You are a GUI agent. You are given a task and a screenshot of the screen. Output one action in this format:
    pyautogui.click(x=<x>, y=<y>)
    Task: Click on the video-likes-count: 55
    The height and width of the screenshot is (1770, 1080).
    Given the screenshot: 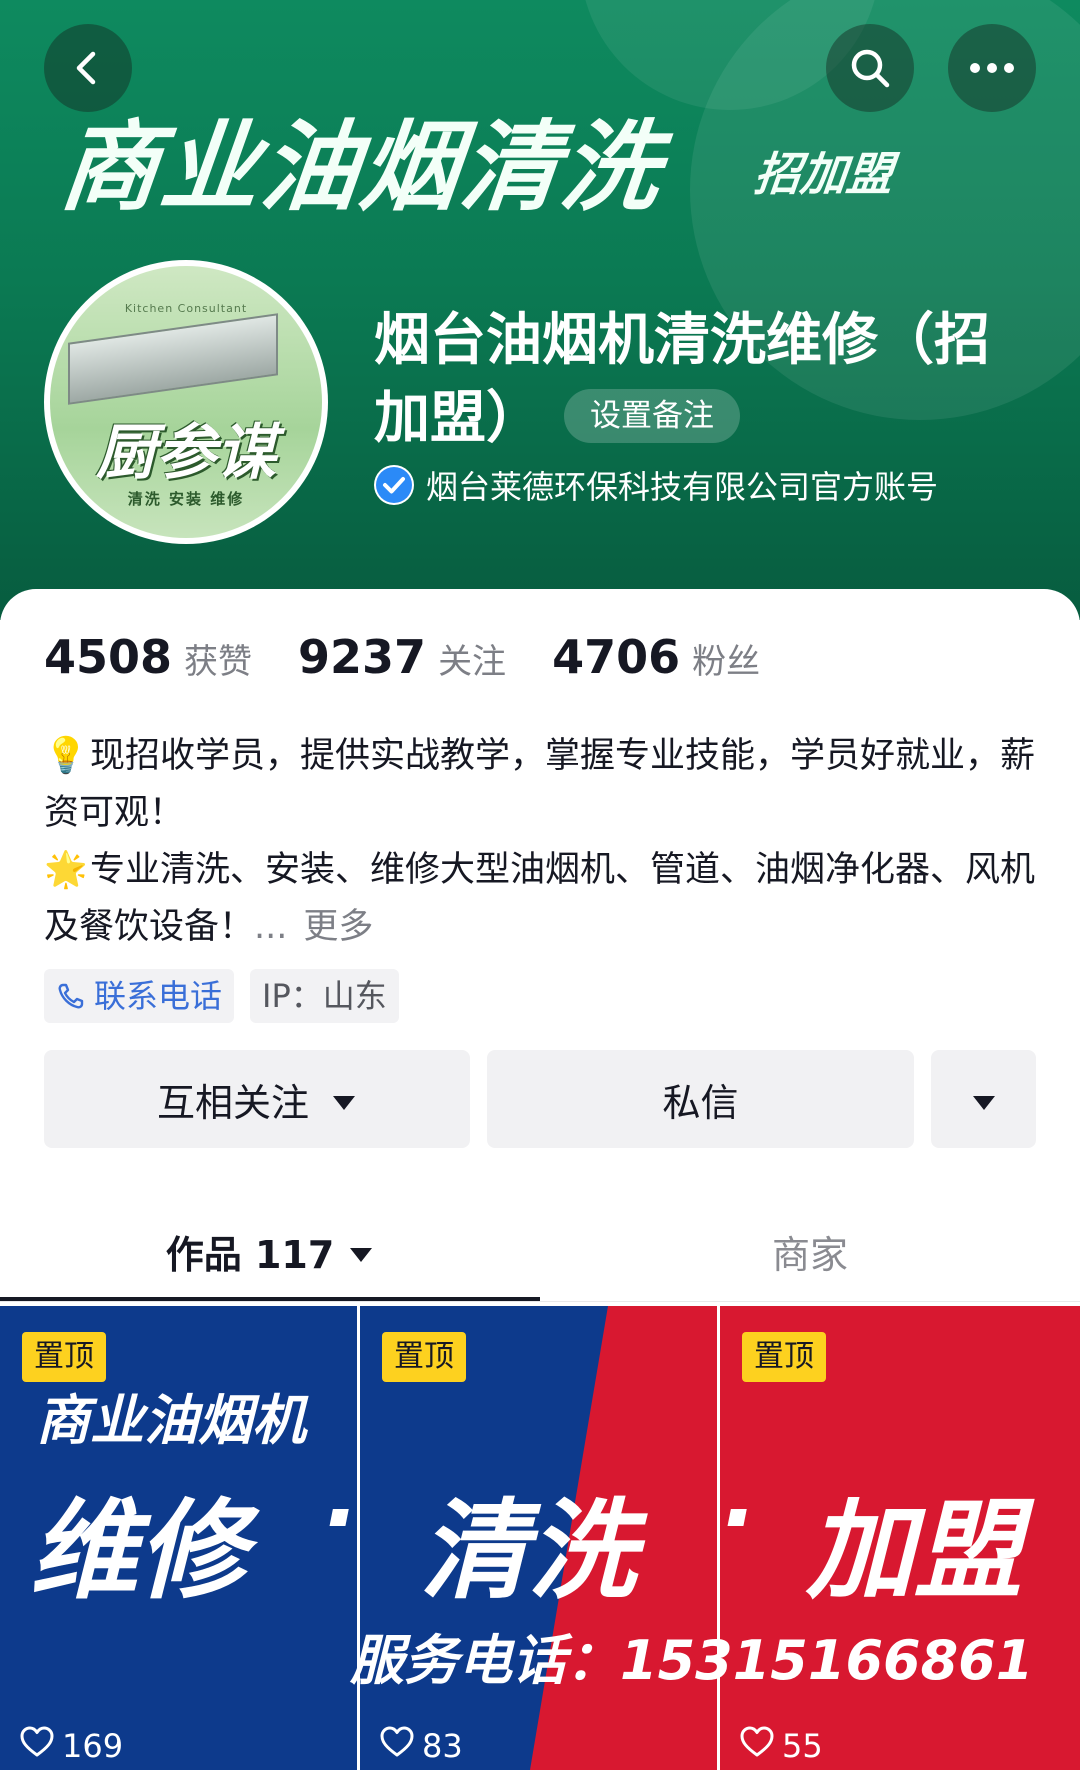 What is the action you would take?
    pyautogui.click(x=802, y=1746)
    